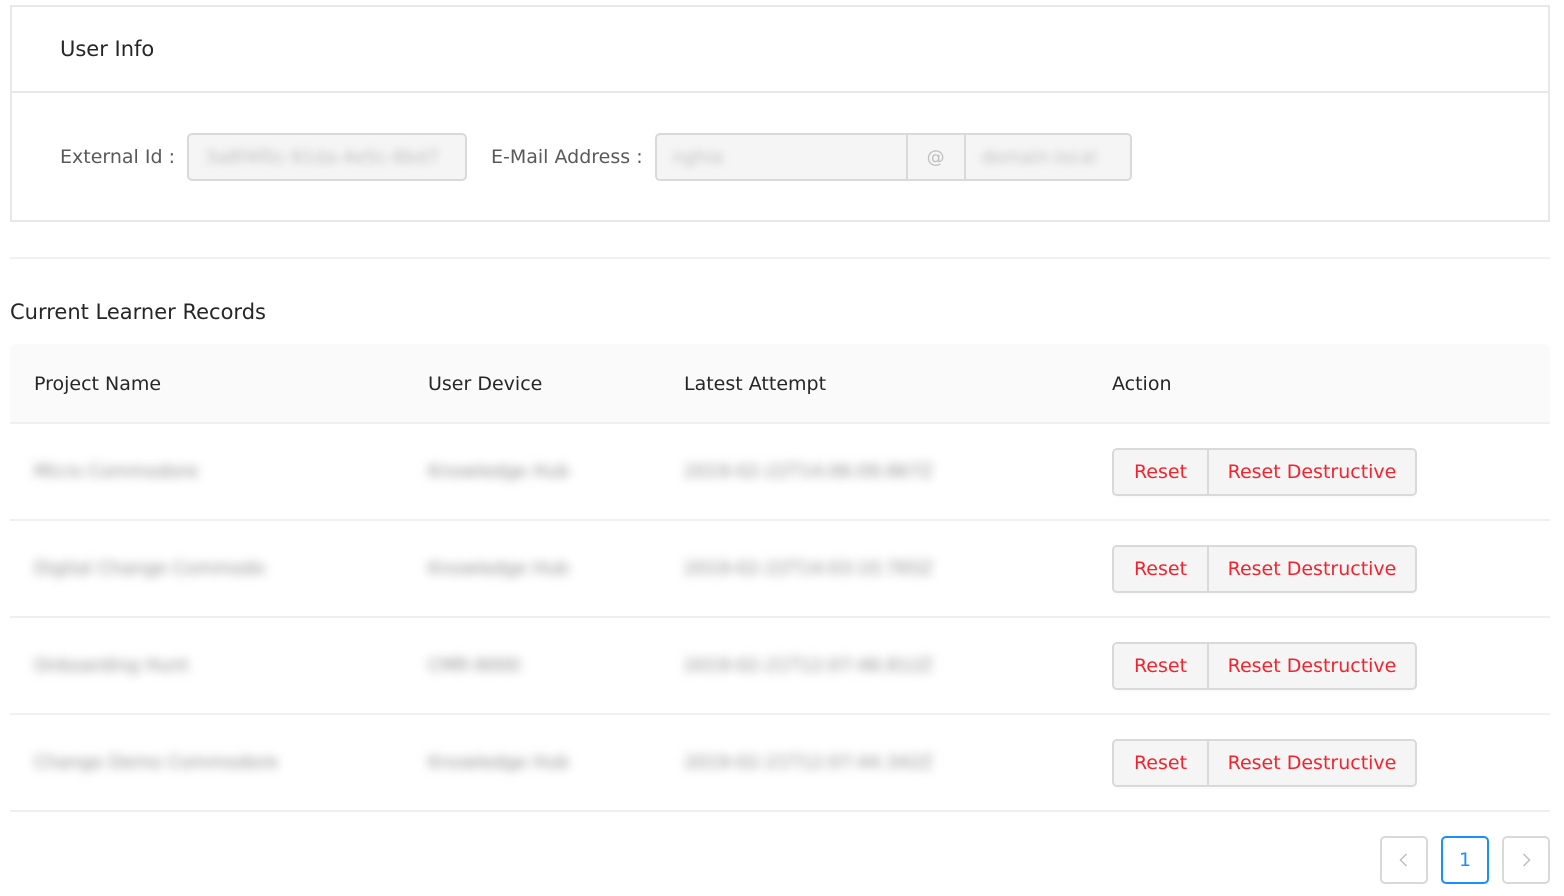 The height and width of the screenshot is (896, 1564). What do you see at coordinates (808, 665) in the screenshot?
I see `cell-latest-attempt: 2019-02-21T12:07:48.812Z` at bounding box center [808, 665].